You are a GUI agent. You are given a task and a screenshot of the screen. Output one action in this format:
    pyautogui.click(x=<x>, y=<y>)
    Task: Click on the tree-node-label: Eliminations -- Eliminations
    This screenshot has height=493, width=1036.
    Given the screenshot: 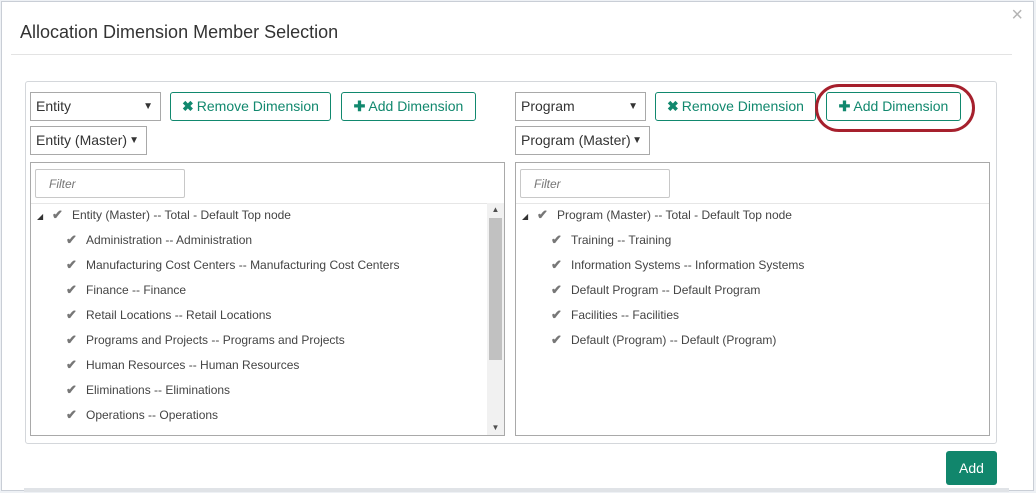 What is the action you would take?
    pyautogui.click(x=158, y=390)
    